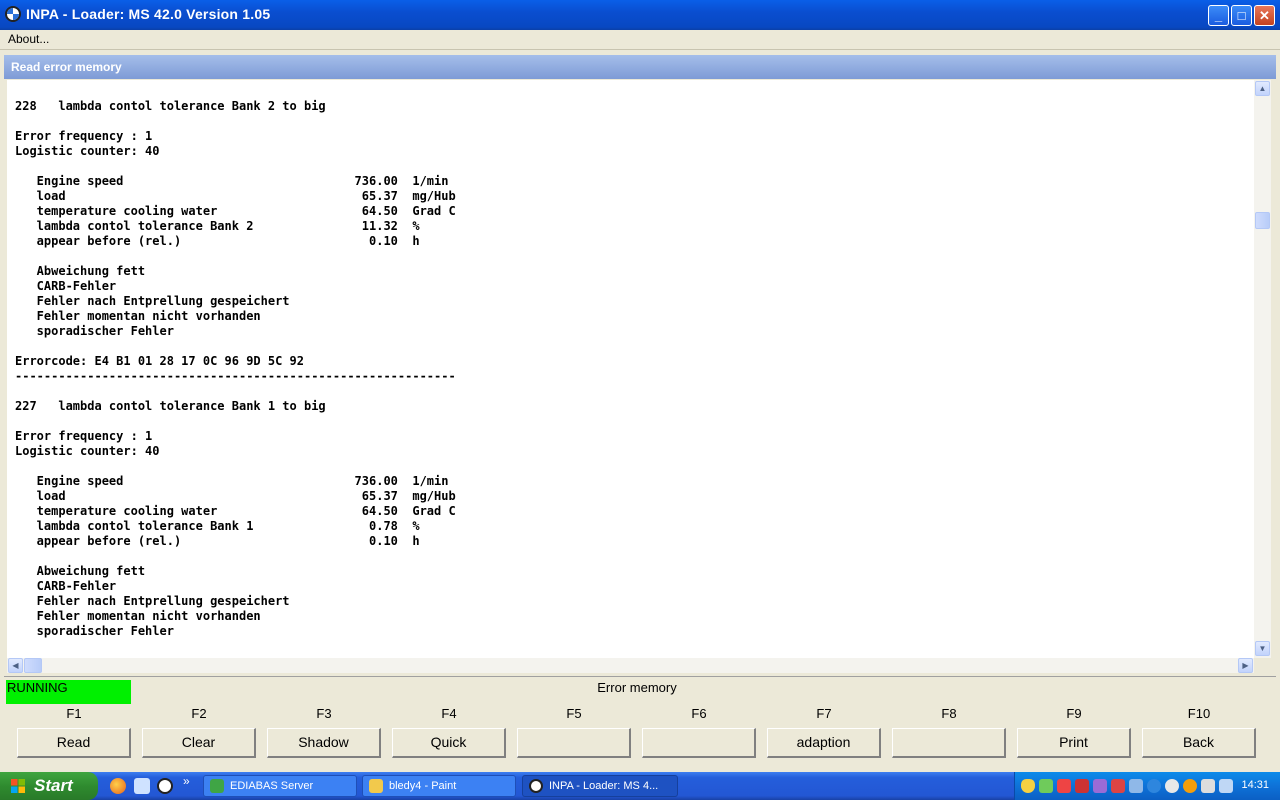  What do you see at coordinates (1262, 665) in the screenshot?
I see `scrollbar-corner` at bounding box center [1262, 665].